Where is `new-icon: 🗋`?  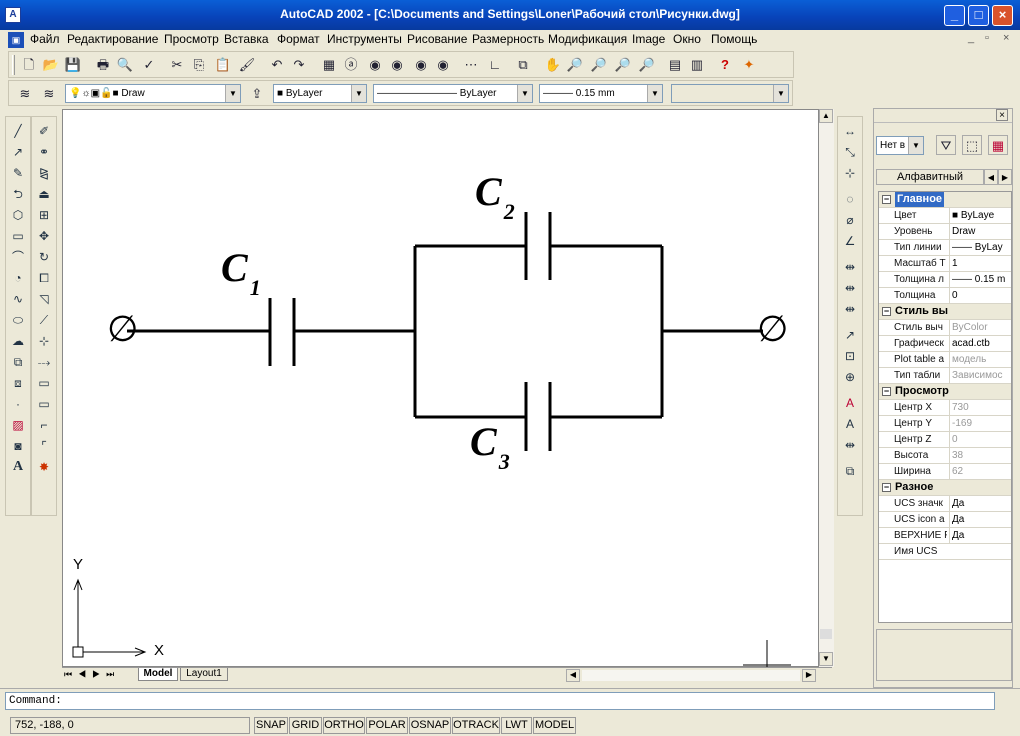 new-icon: 🗋 is located at coordinates (29, 65).